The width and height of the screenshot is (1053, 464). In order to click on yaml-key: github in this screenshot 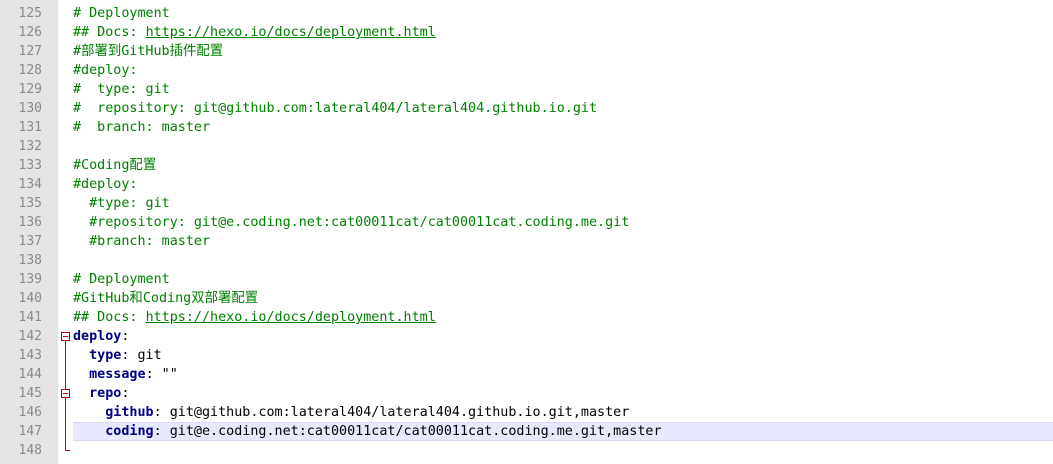, I will do `click(129, 412)`.